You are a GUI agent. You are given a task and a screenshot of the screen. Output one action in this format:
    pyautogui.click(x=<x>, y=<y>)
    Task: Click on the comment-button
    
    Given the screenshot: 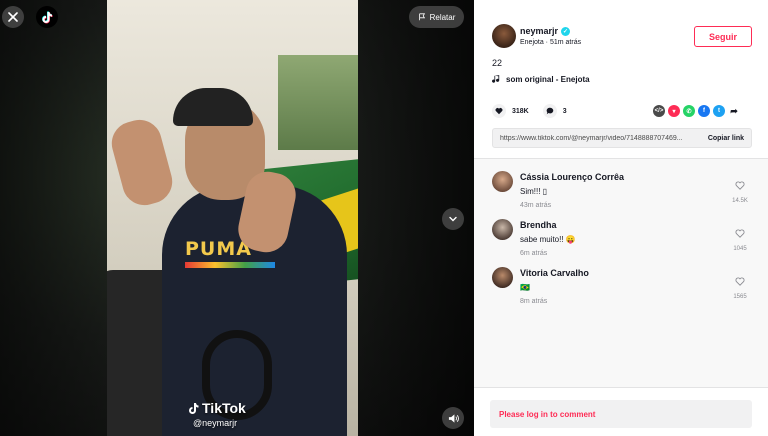 What is the action you would take?
    pyautogui.click(x=549, y=111)
    